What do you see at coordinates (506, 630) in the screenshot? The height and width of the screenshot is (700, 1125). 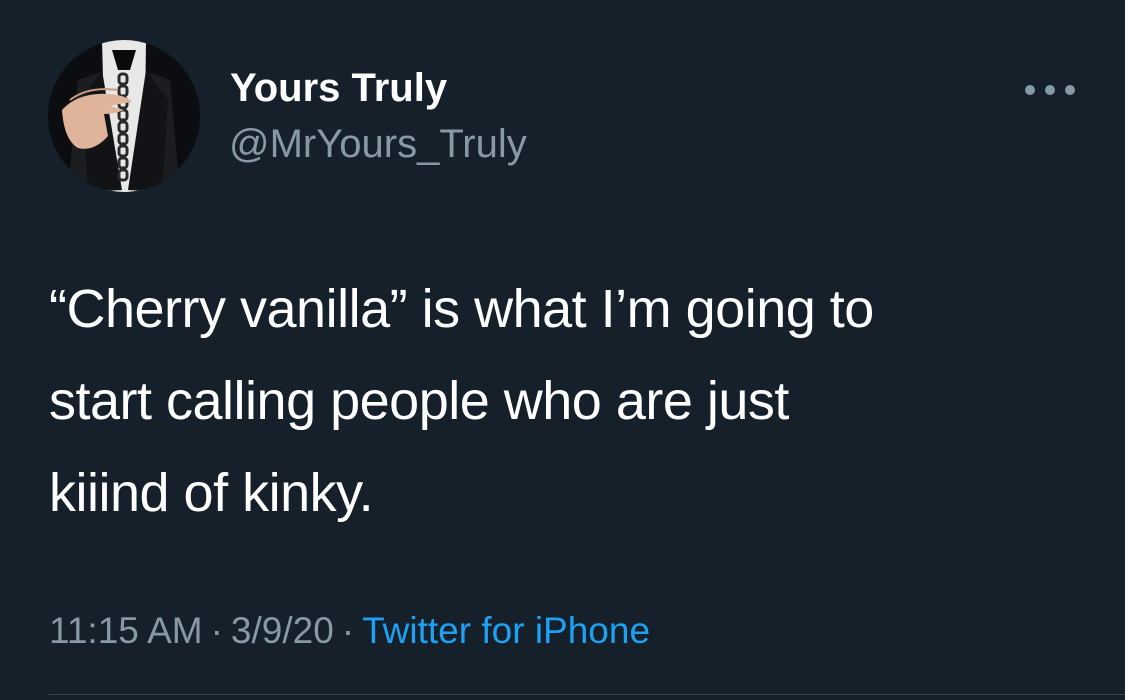 I see `tweet-source-link: Twitter for iPhone` at bounding box center [506, 630].